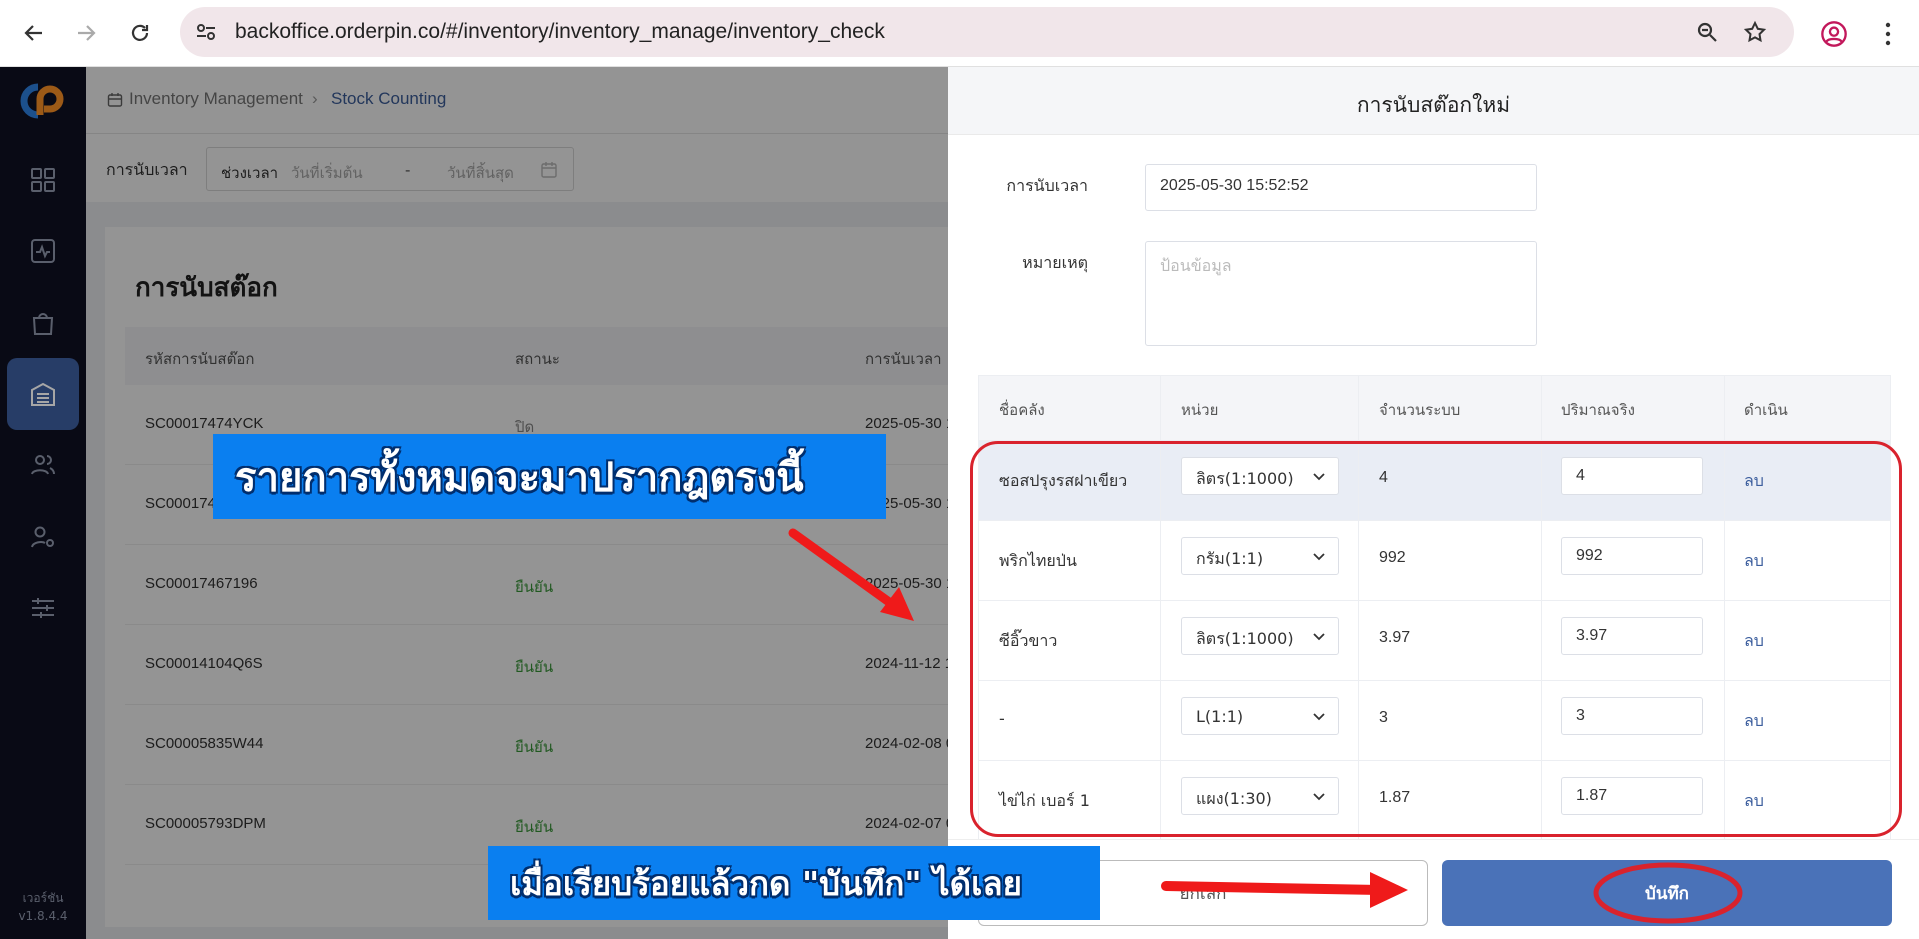 The width and height of the screenshot is (1919, 939). Describe the element at coordinates (1055, 262) in the screenshot. I see `note-label: หมายเหตุ` at that location.